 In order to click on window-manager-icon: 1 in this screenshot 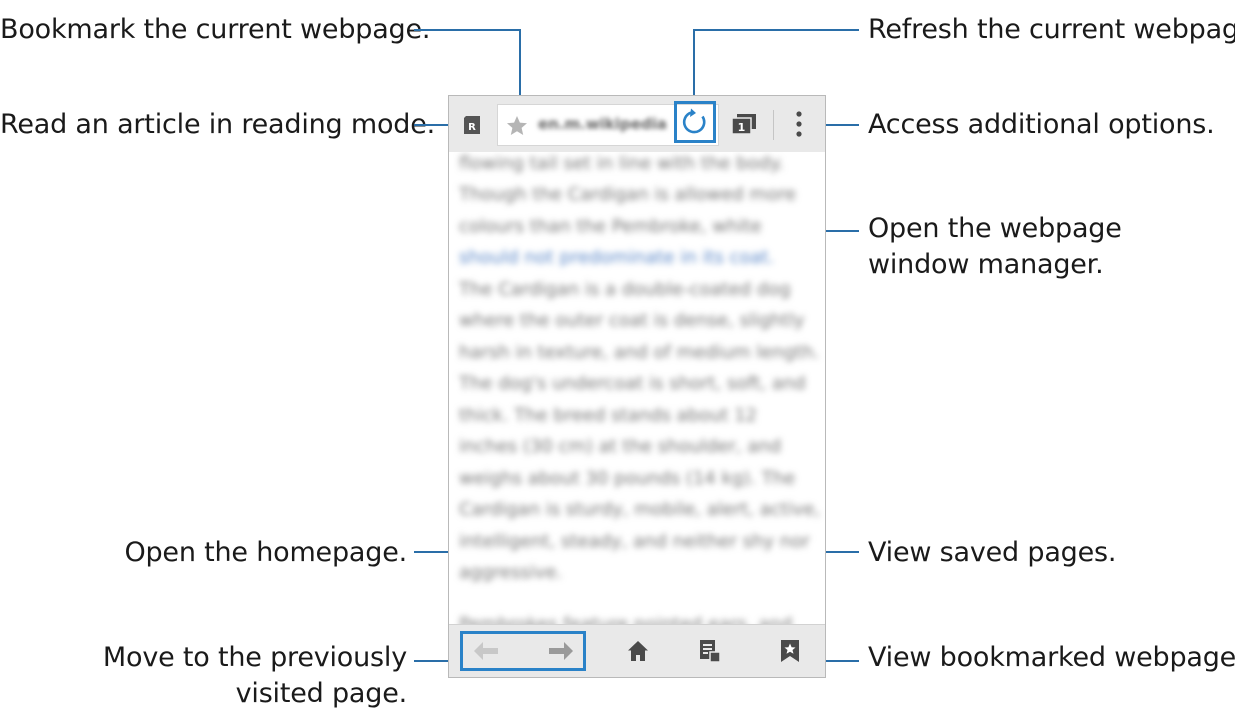, I will do `click(744, 124)`.